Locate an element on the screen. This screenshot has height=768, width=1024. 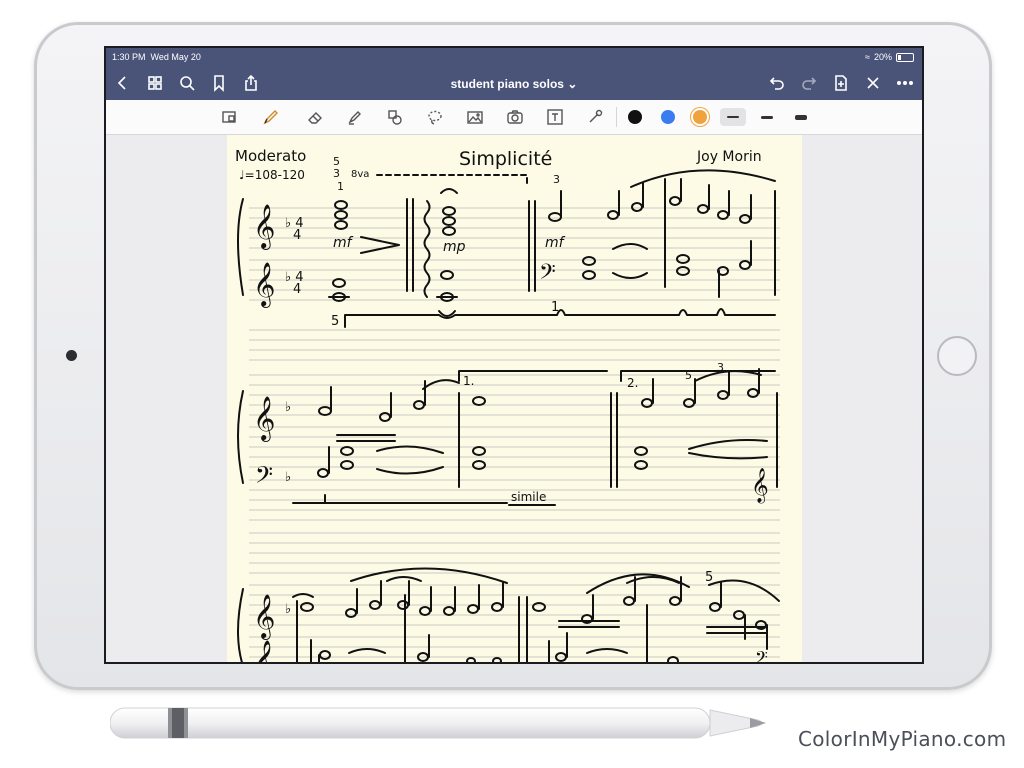
stroke-width-medium is located at coordinates (767, 117).